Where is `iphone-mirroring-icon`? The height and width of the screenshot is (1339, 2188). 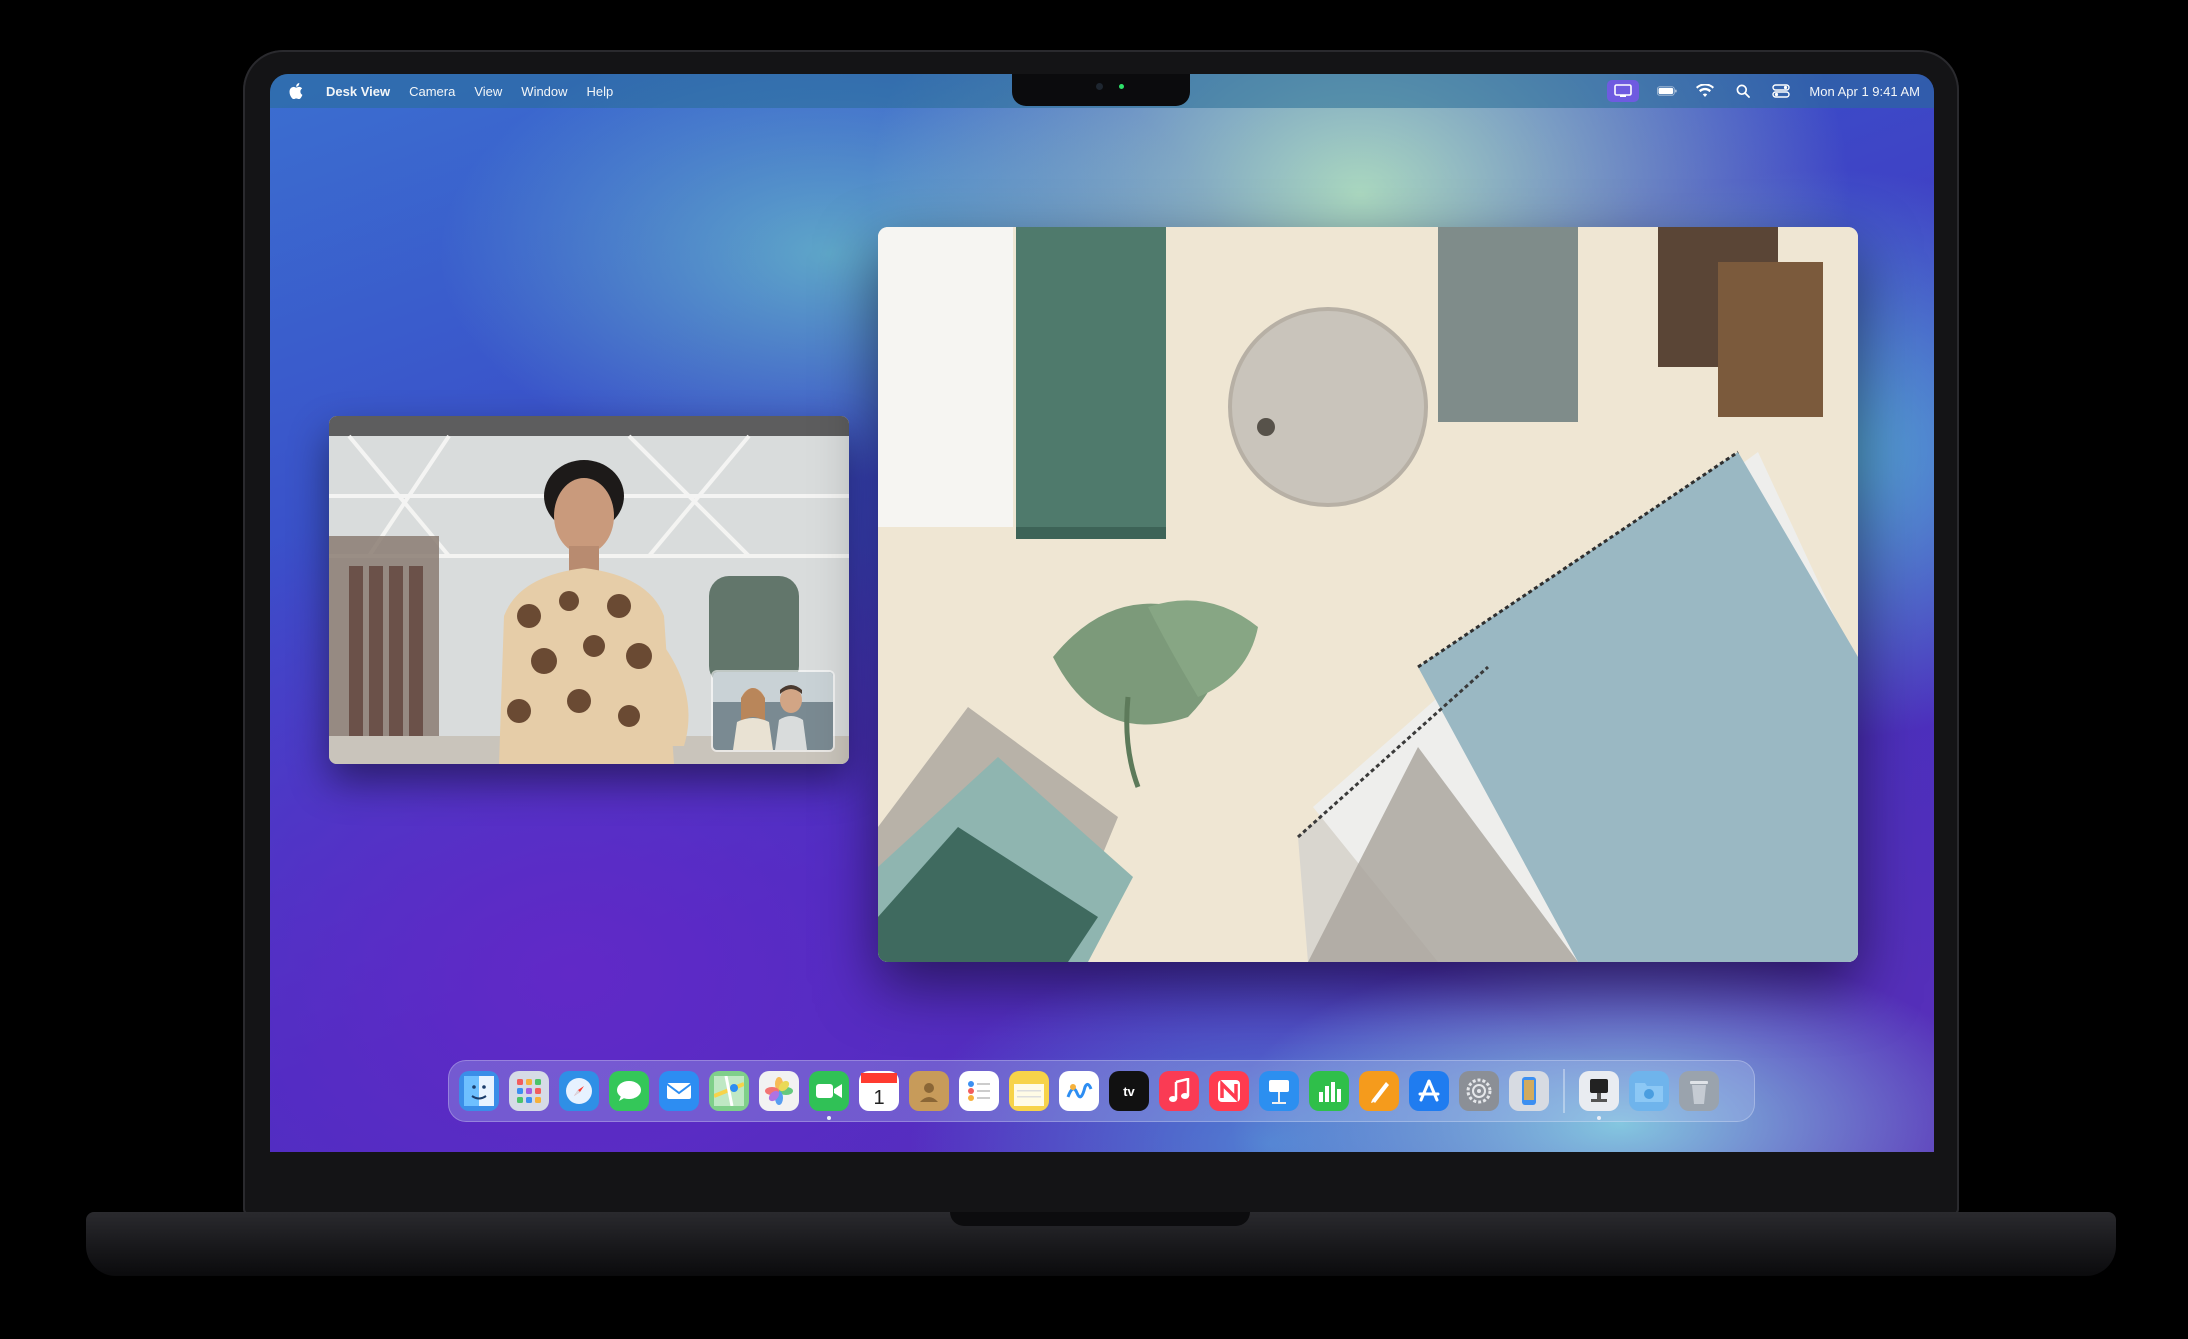
iphone-mirroring-icon is located at coordinates (1529, 1091).